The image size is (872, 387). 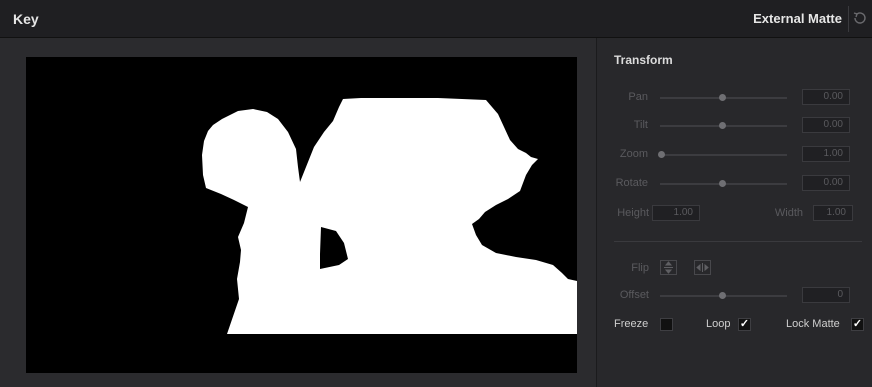 I want to click on tilt-slider-handle, so click(x=722, y=125).